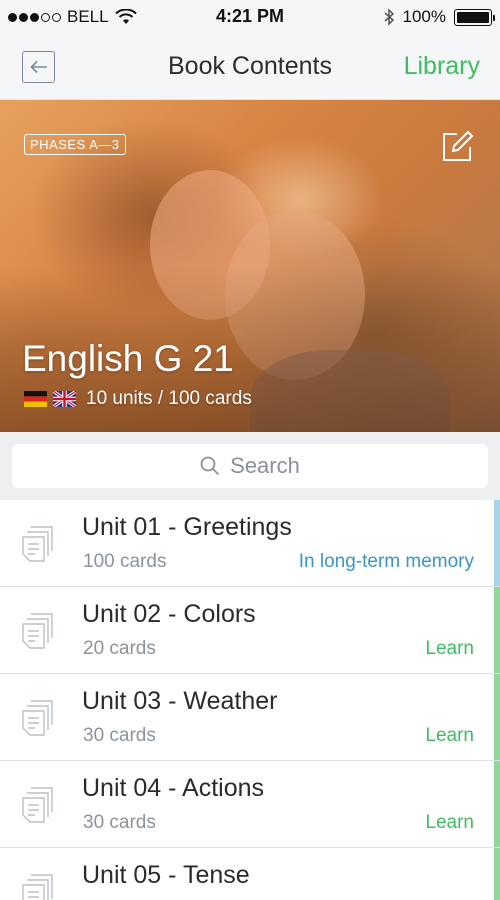 The image size is (500, 900). I want to click on back-button, so click(38, 67).